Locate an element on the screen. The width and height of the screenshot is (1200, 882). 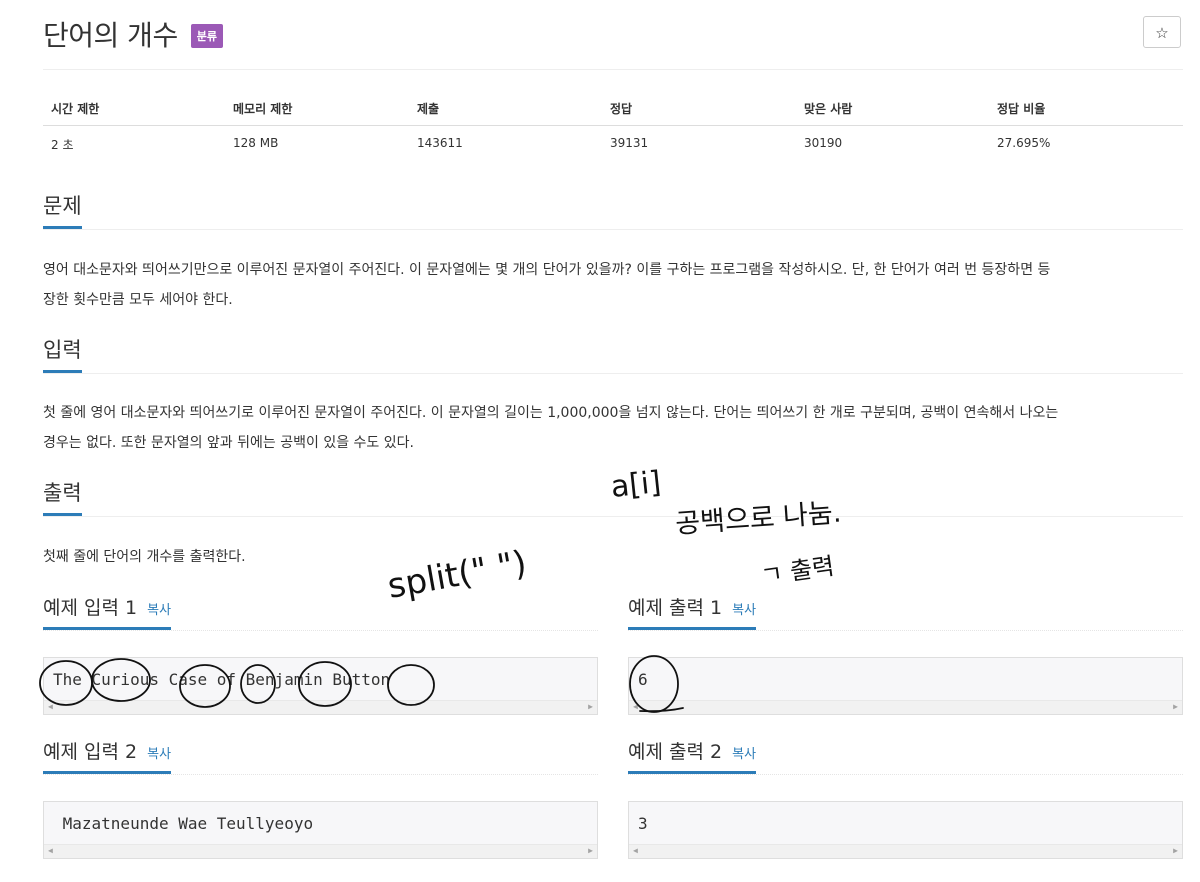
header-accepted: 정답 is located at coordinates (621, 109).